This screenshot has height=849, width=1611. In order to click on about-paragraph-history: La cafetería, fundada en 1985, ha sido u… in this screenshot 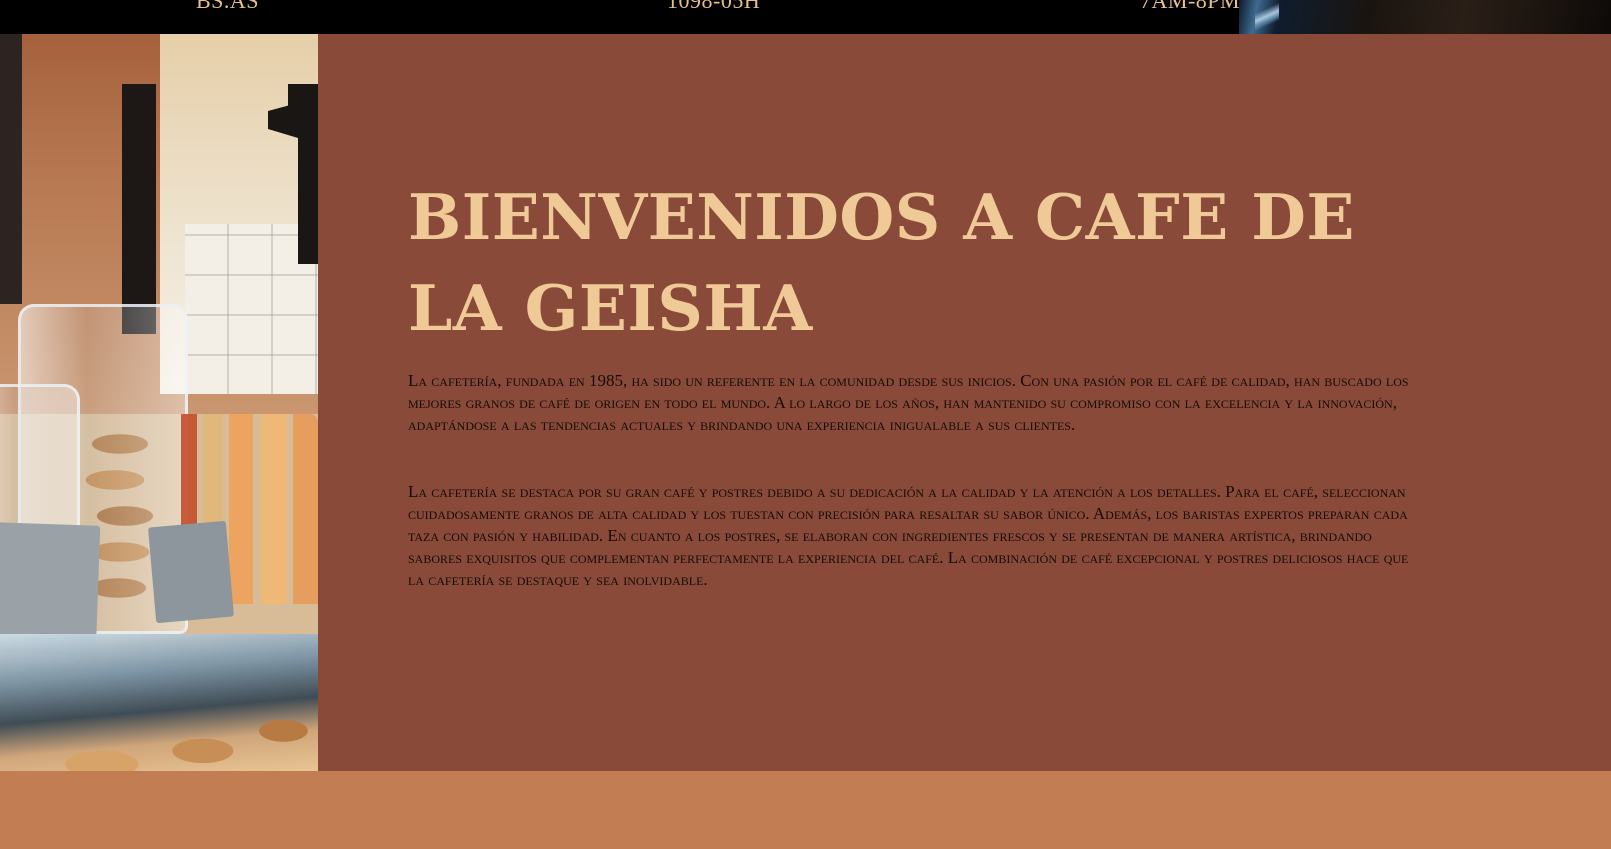, I will do `click(908, 402)`.